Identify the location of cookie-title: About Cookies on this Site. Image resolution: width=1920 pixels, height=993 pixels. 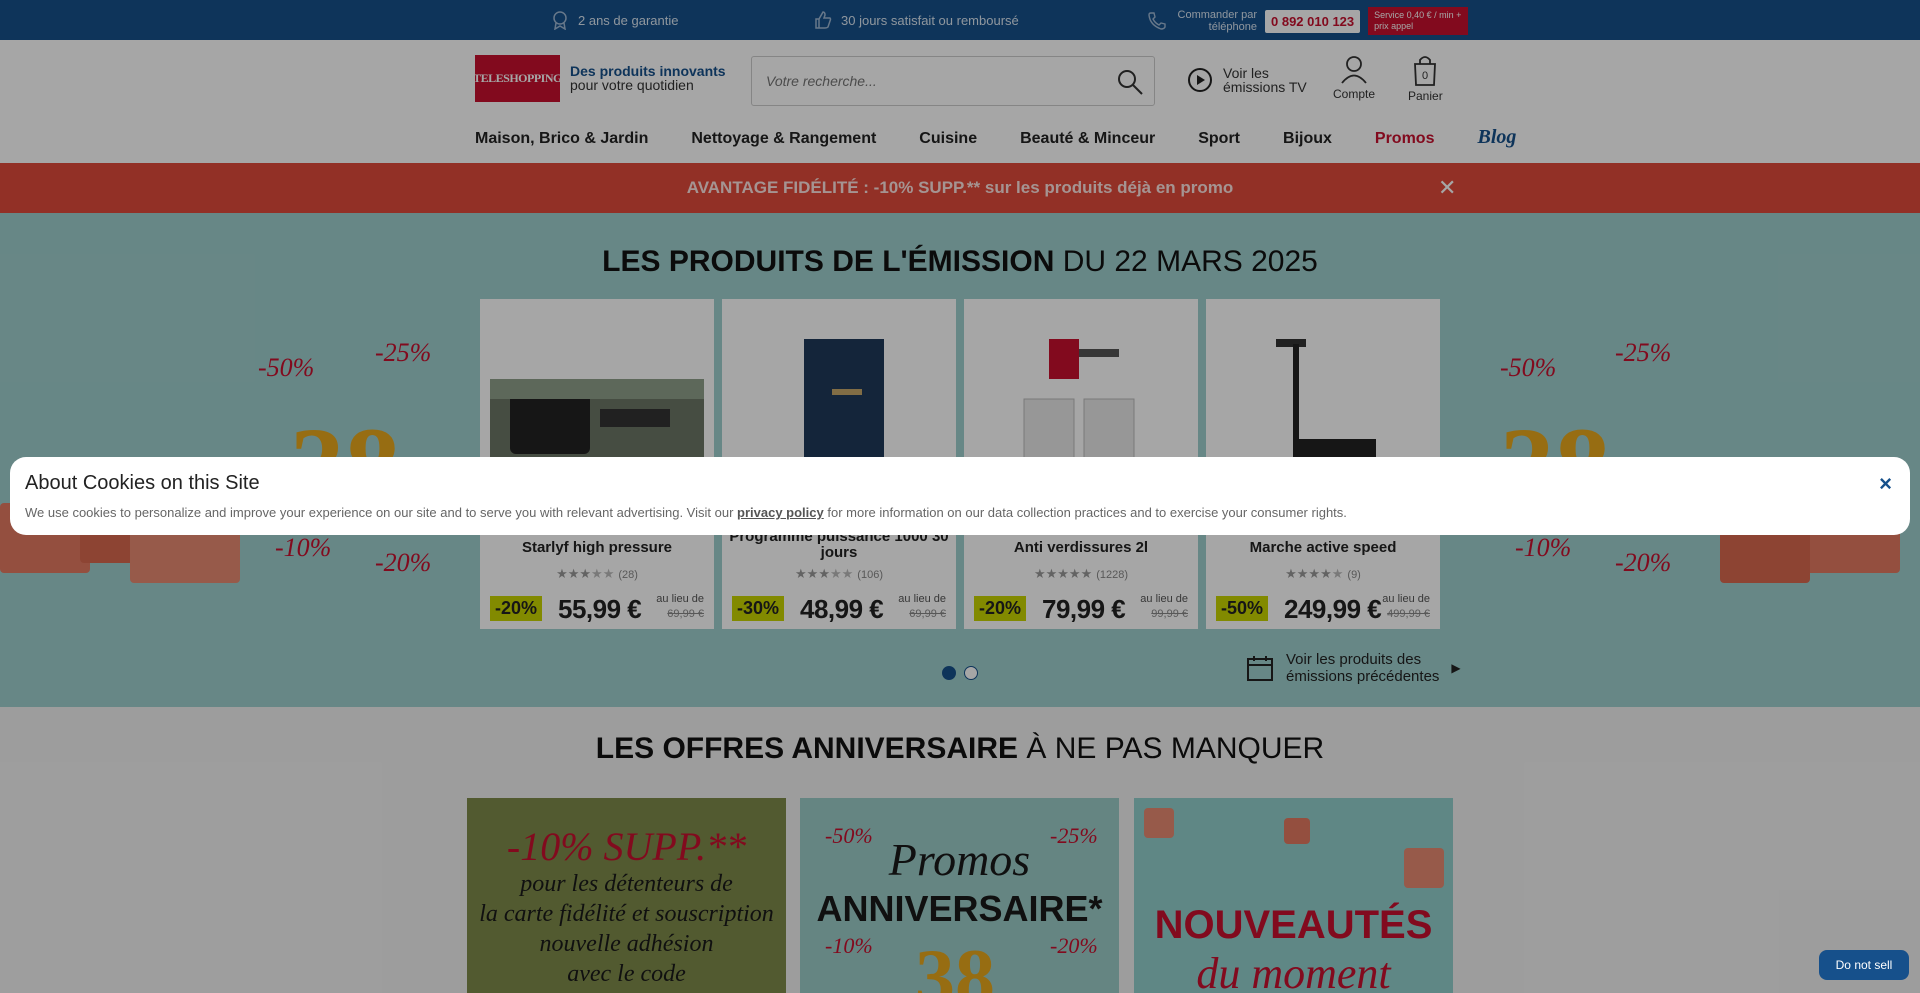
(142, 483).